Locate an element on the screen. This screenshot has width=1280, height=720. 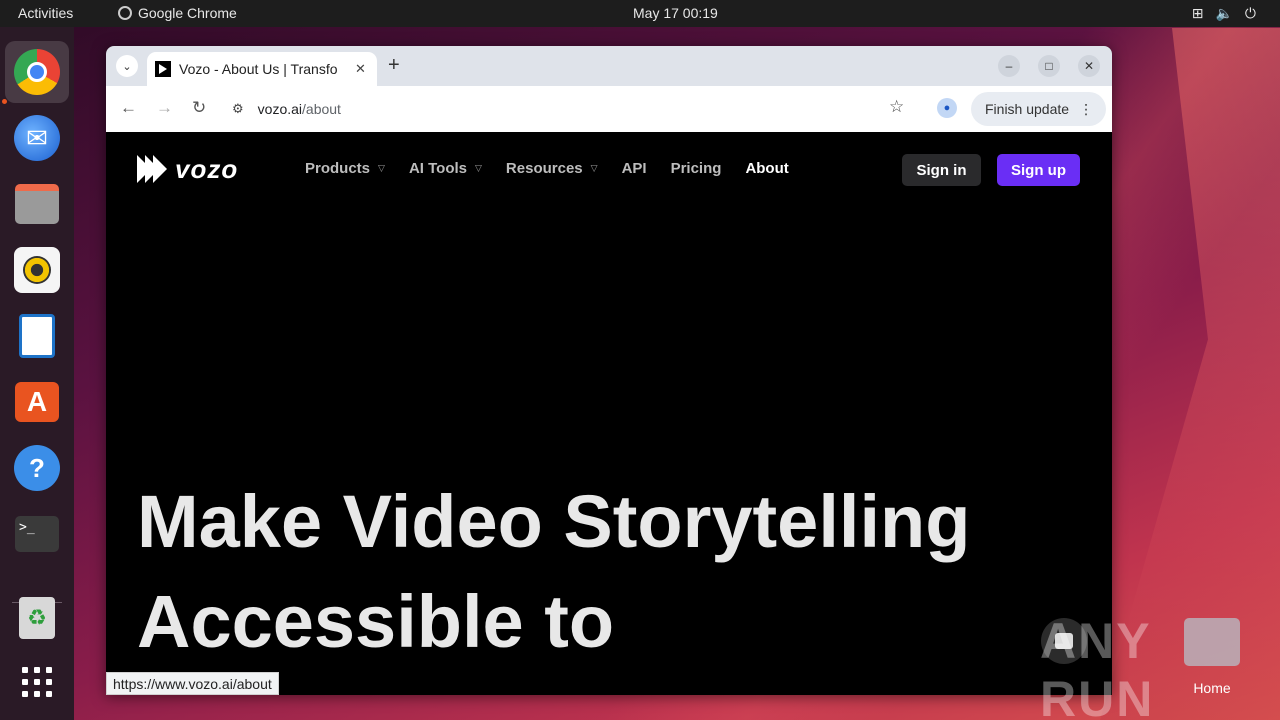
apps-grid-icon is located at coordinates (37, 682).